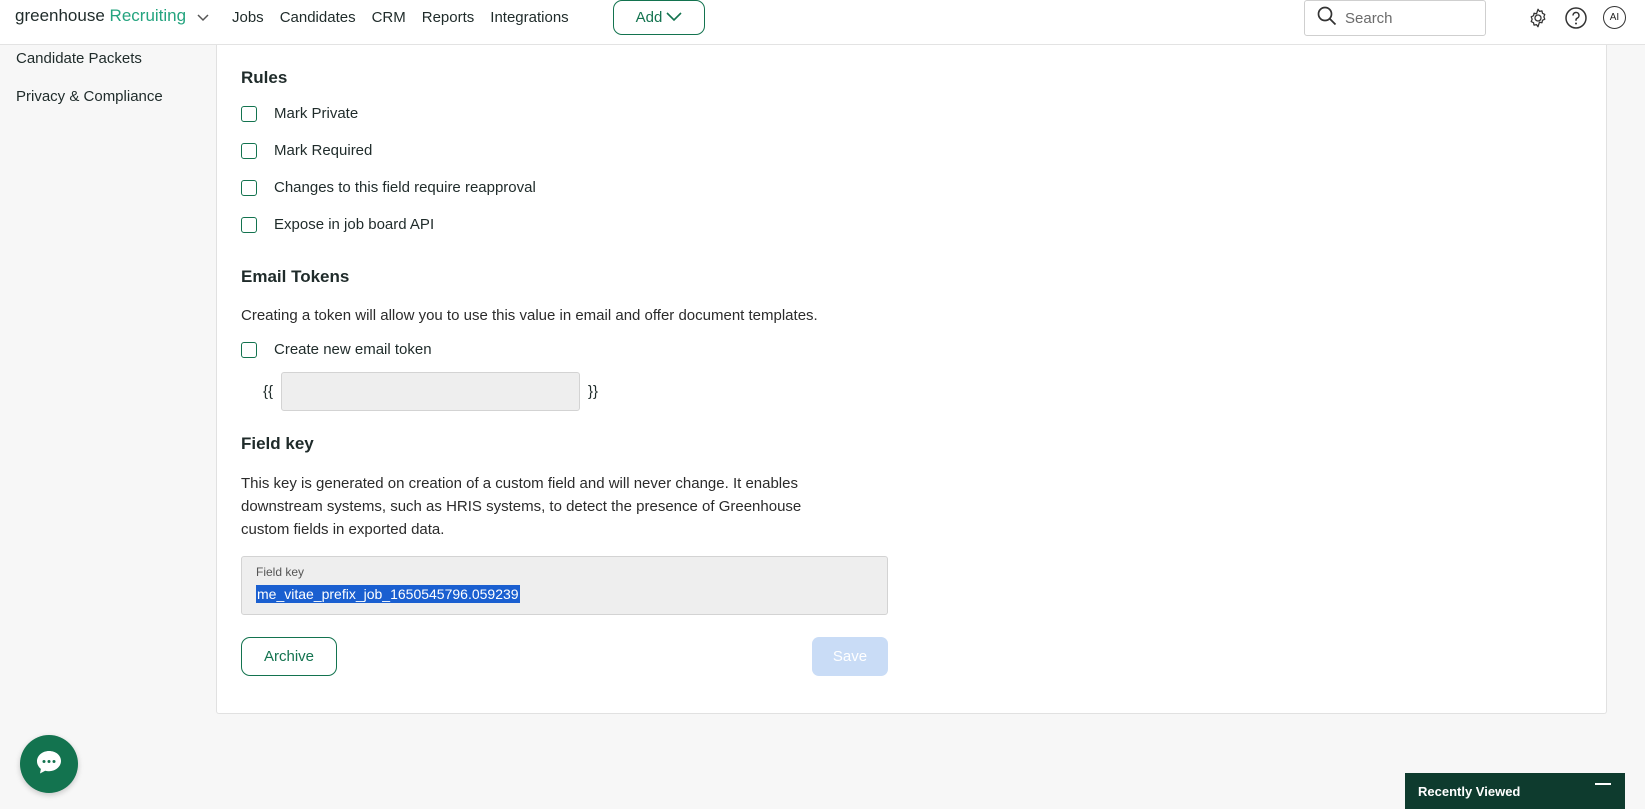 This screenshot has width=1645, height=809. I want to click on create-email-token-checkbox, so click(249, 349).